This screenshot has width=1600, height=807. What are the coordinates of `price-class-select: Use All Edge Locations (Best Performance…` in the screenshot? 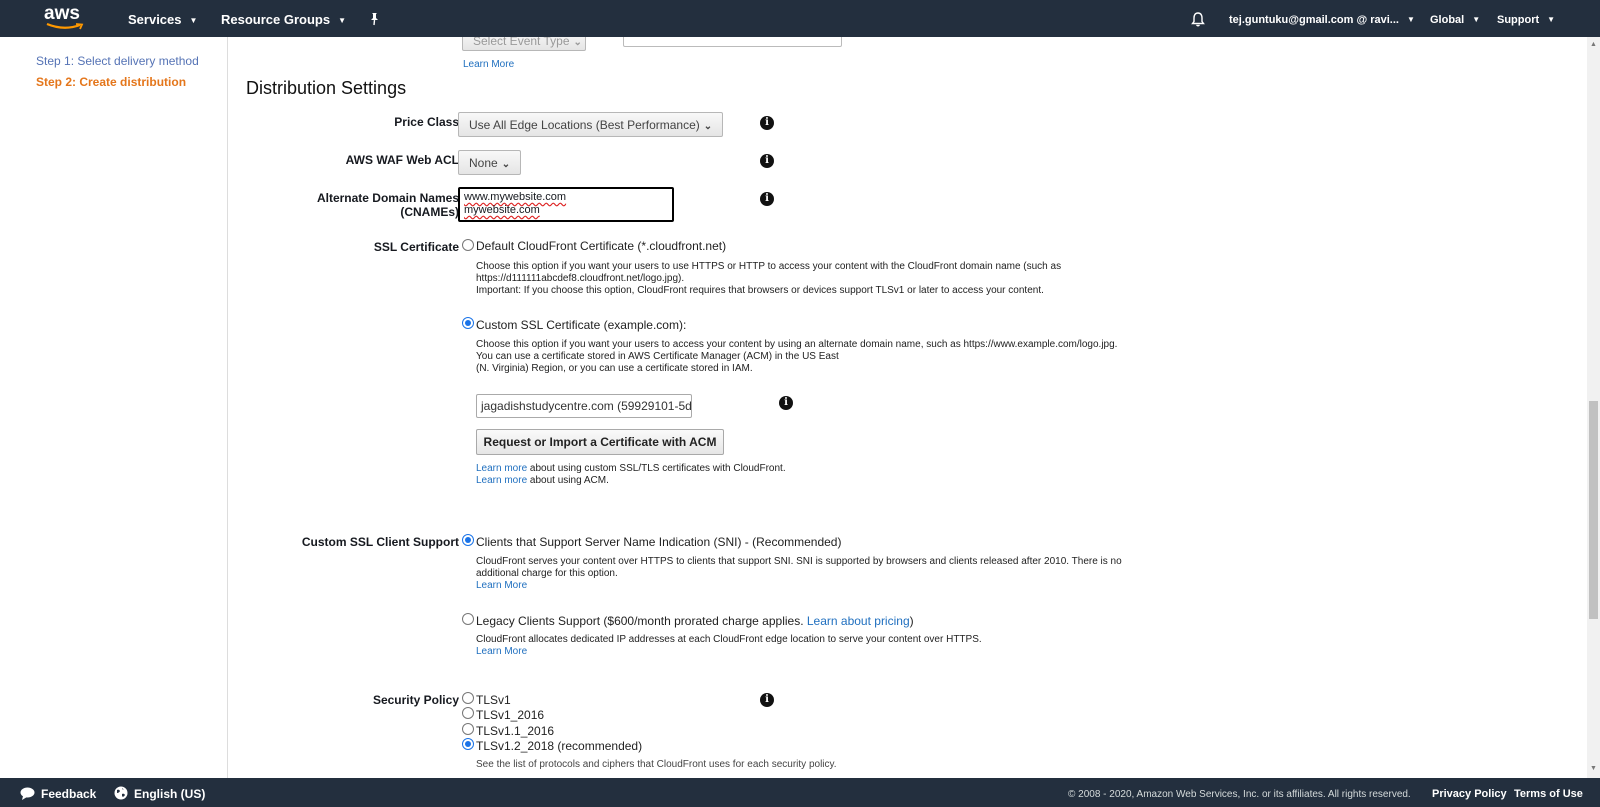 It's located at (591, 124).